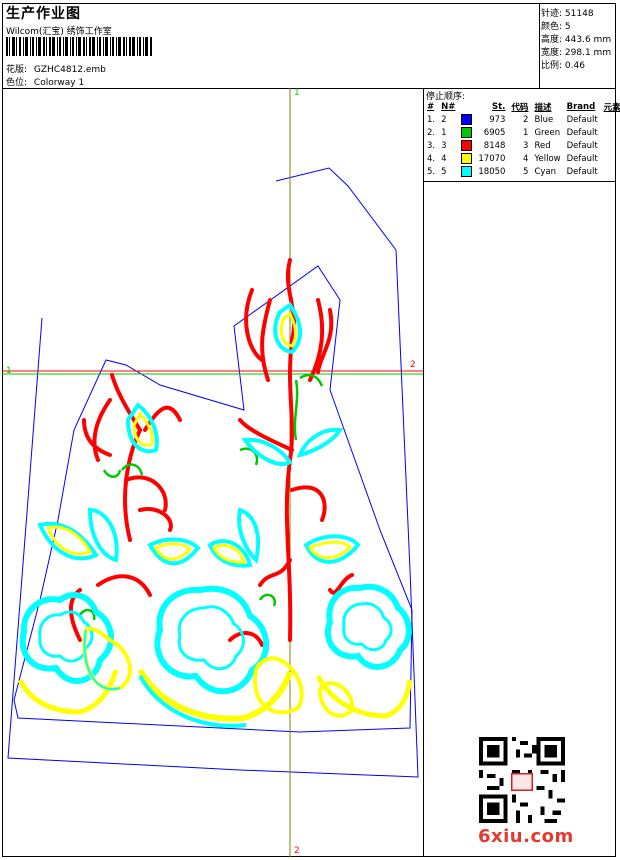 Image resolution: width=620 pixels, height=860 pixels. What do you see at coordinates (467, 132) in the screenshot?
I see `color-swatch-green` at bounding box center [467, 132].